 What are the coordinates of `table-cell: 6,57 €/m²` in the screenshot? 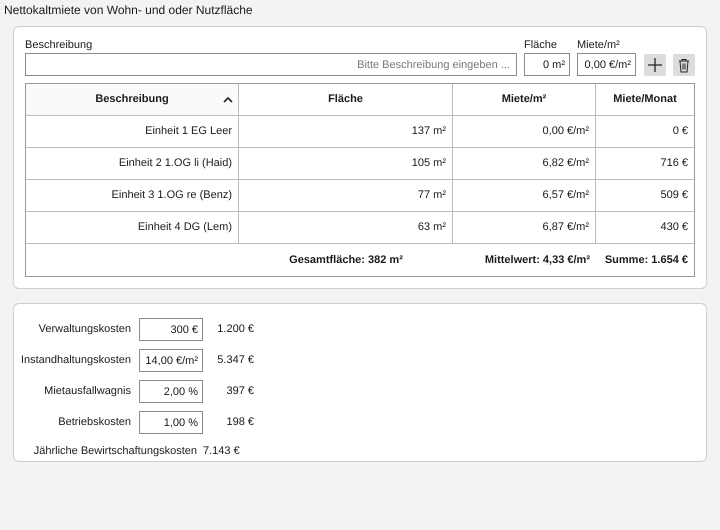 It's located at (524, 195).